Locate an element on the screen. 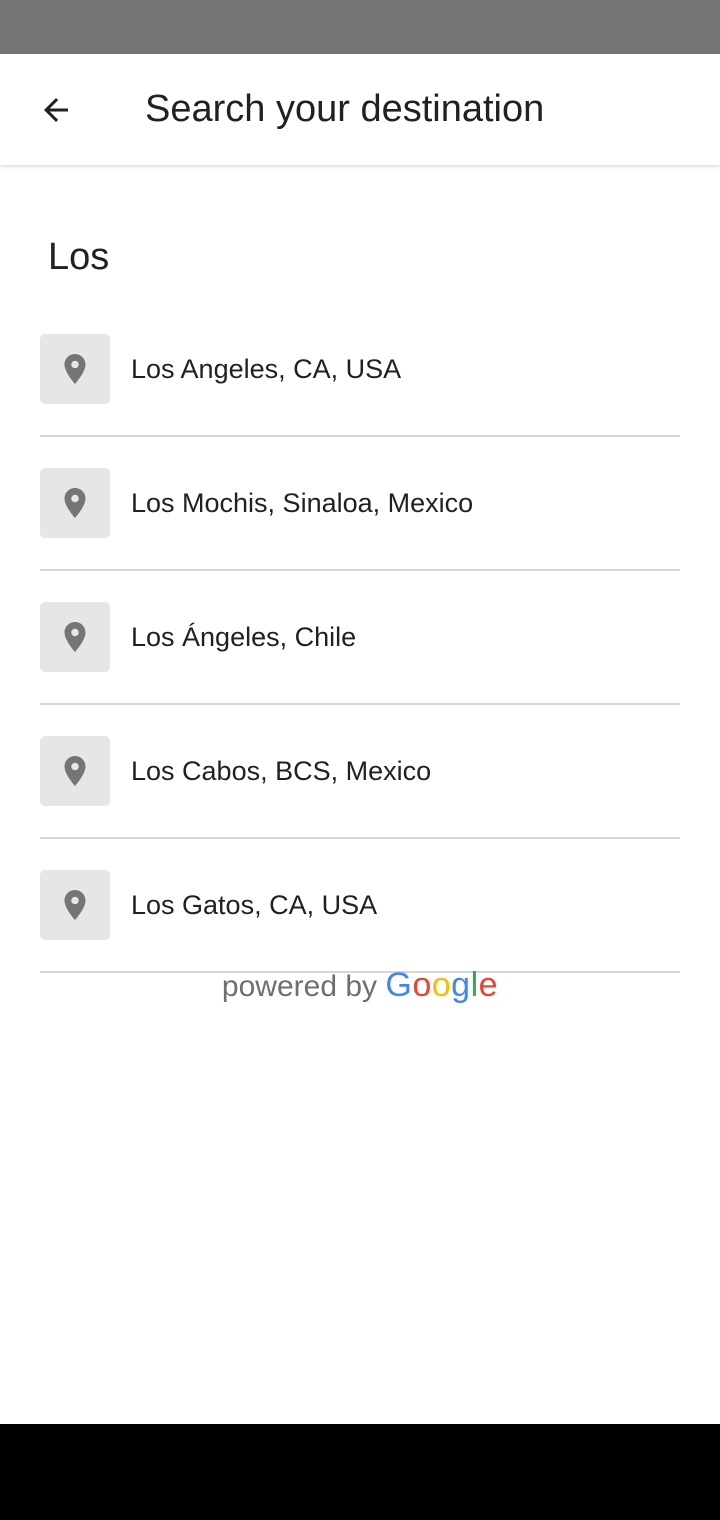  google-attribution: powered by Google is located at coordinates (360, 985).